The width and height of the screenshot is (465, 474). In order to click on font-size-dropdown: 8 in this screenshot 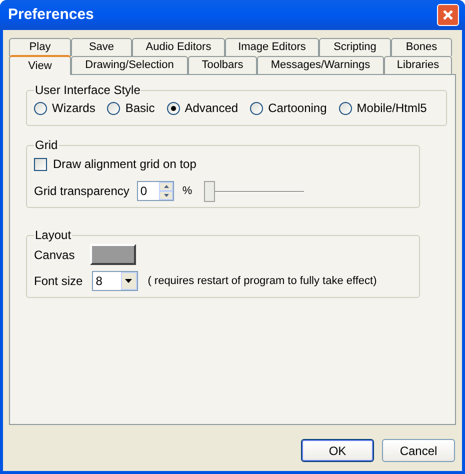, I will do `click(115, 281)`.